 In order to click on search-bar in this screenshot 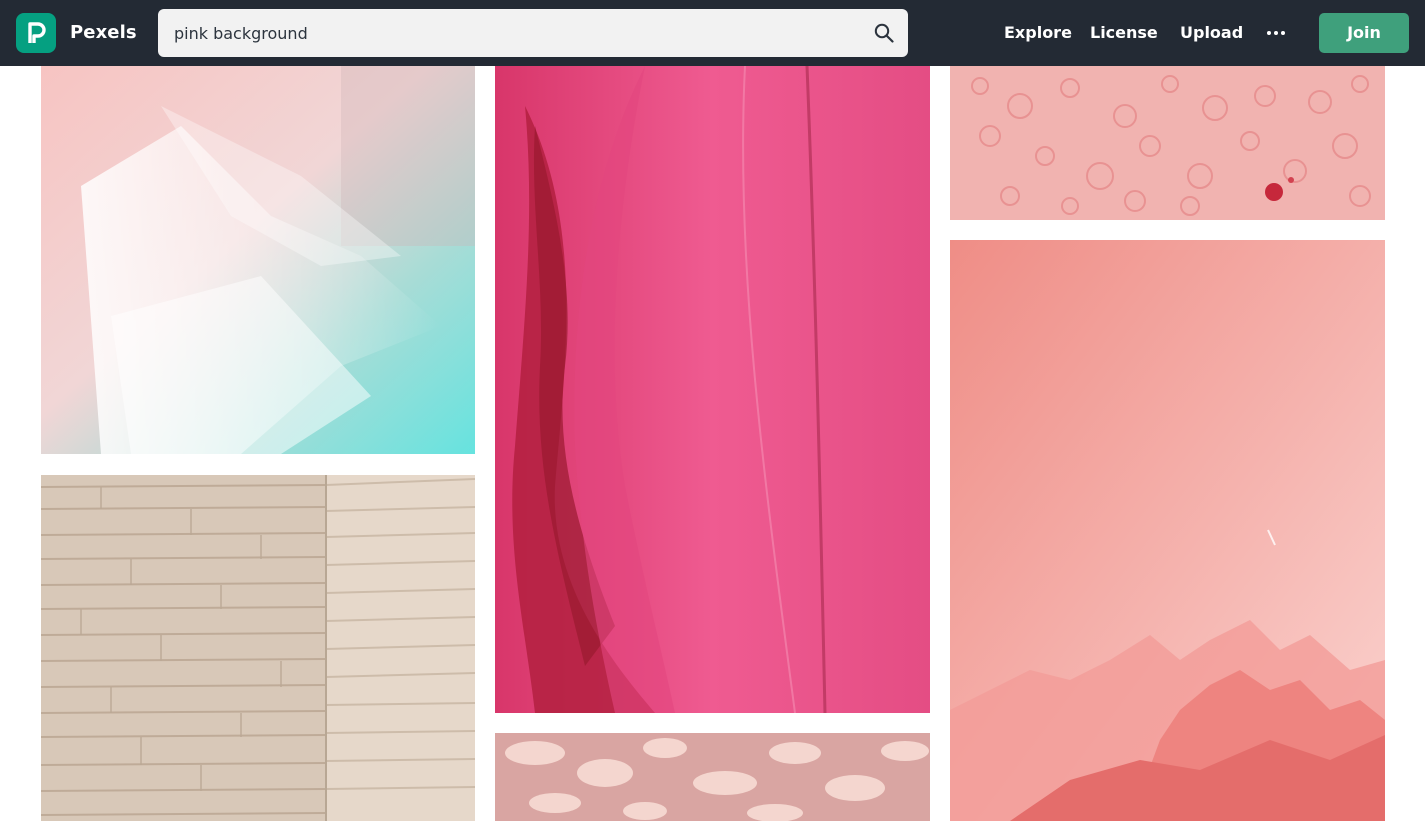, I will do `click(533, 33)`.